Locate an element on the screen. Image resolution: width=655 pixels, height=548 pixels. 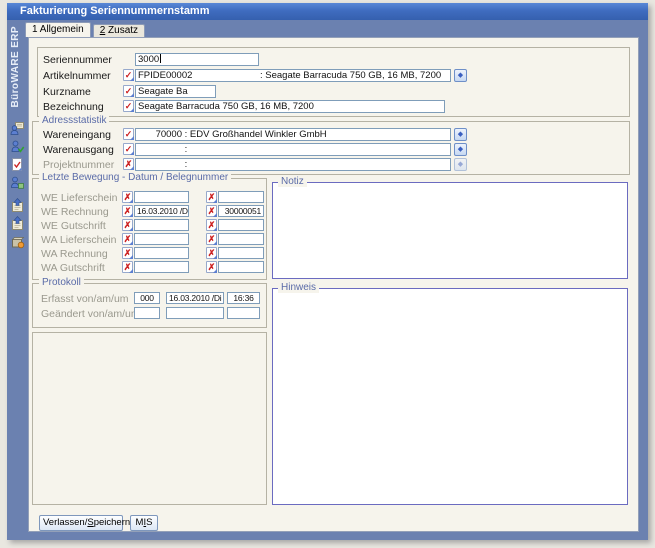
we-lieferschein-beleg-input is located at coordinates (241, 197).